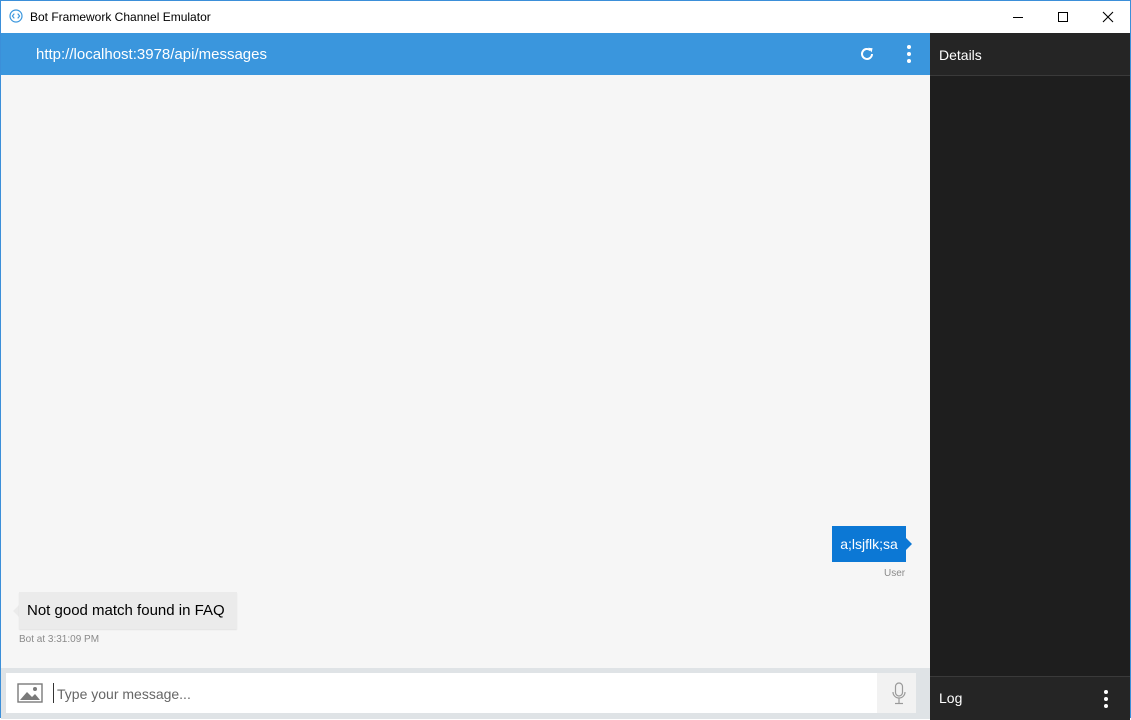 The width and height of the screenshot is (1131, 720). What do you see at coordinates (565, 17) in the screenshot?
I see `title-bar: Bot Framework Channel Emulator` at bounding box center [565, 17].